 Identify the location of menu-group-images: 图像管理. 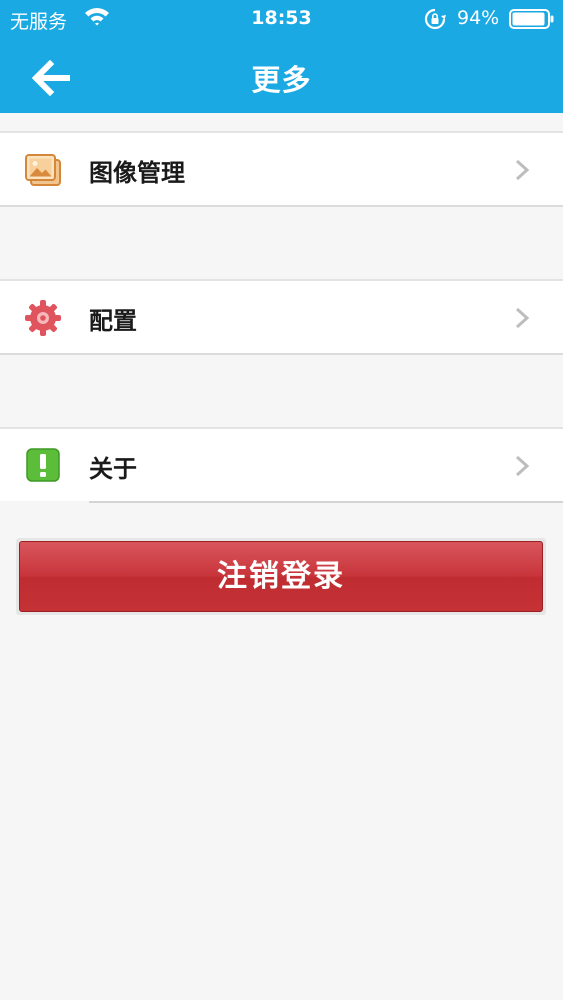
(281, 169).